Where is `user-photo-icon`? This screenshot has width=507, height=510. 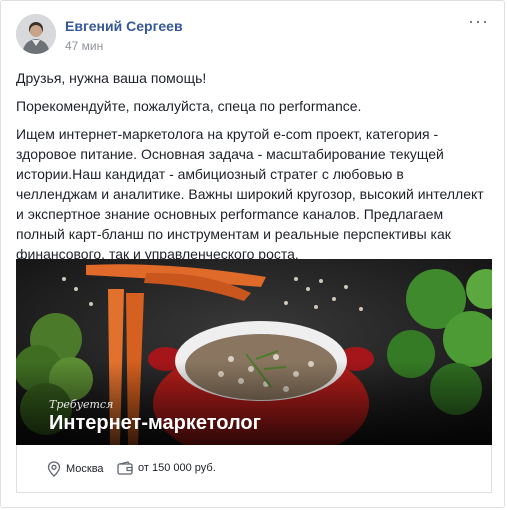
user-photo-icon is located at coordinates (36, 34).